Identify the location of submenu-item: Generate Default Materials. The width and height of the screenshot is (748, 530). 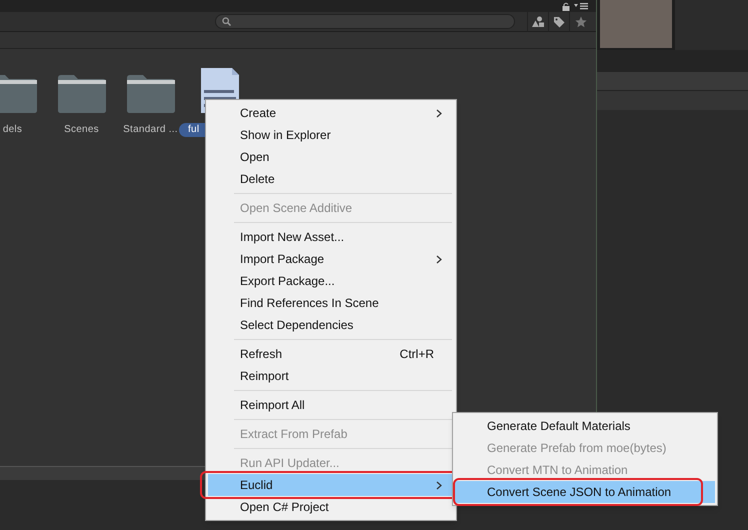
(585, 426).